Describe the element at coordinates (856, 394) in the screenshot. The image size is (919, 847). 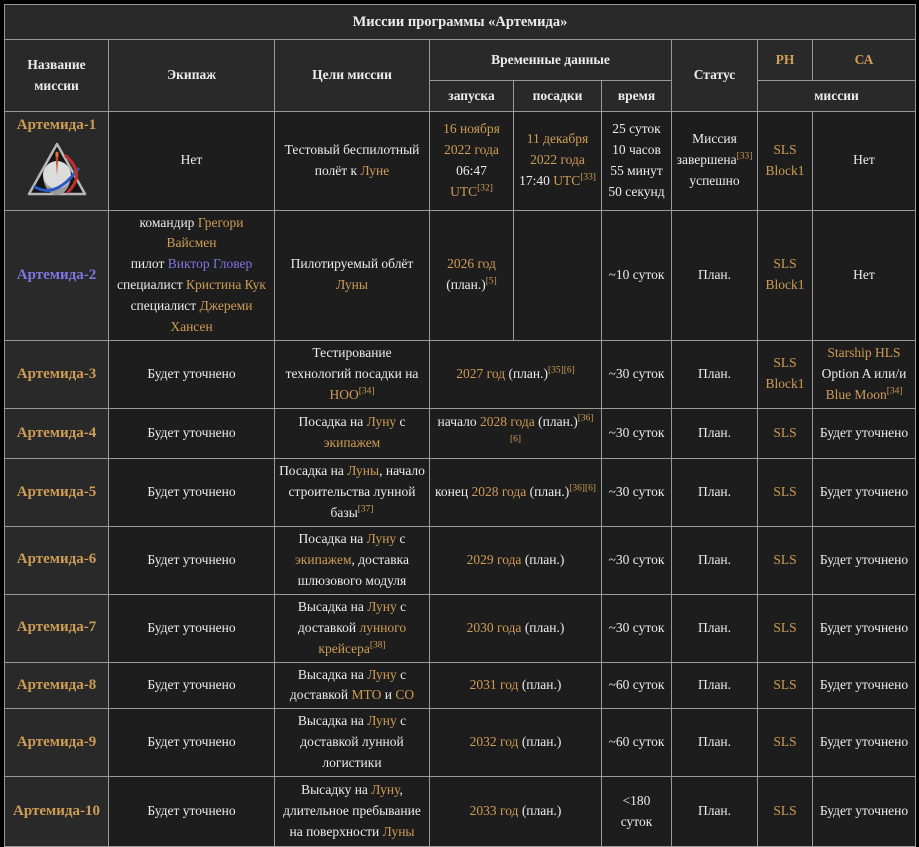
I see `wiki-link: Blue Moon` at that location.